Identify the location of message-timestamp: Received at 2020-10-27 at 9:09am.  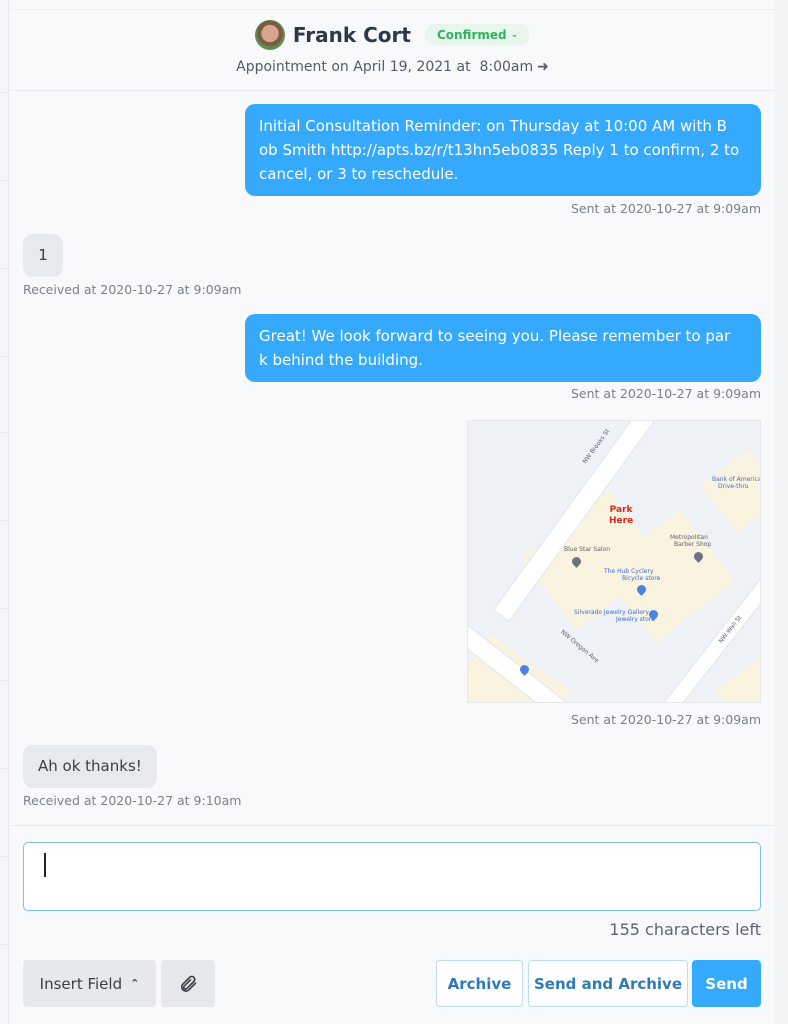
(132, 289).